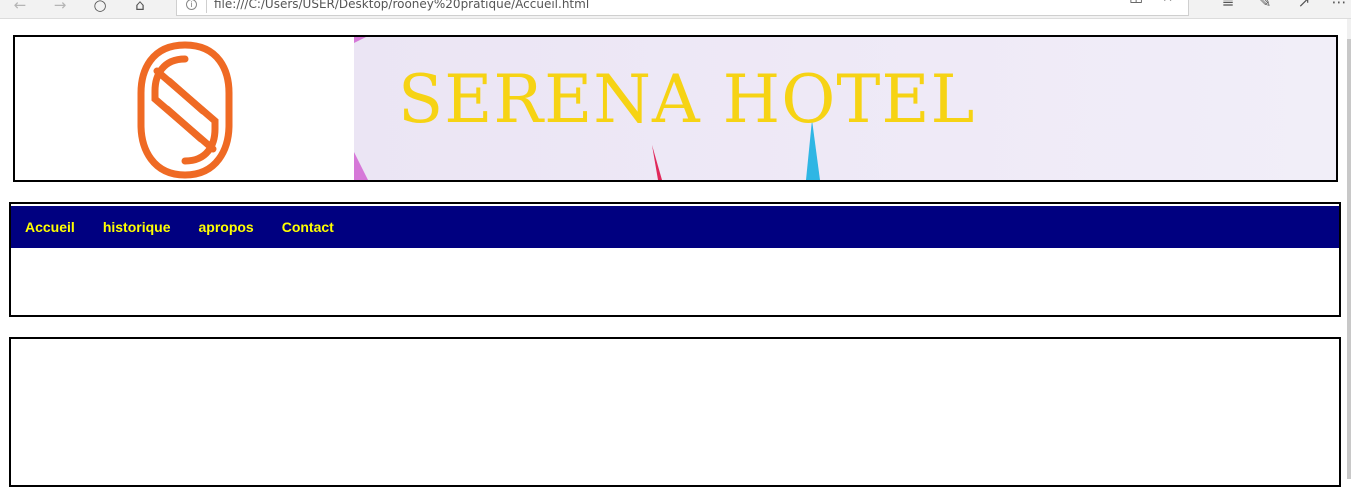 This screenshot has height=487, width=1351. I want to click on share-icon: ↗, so click(1304, 5).